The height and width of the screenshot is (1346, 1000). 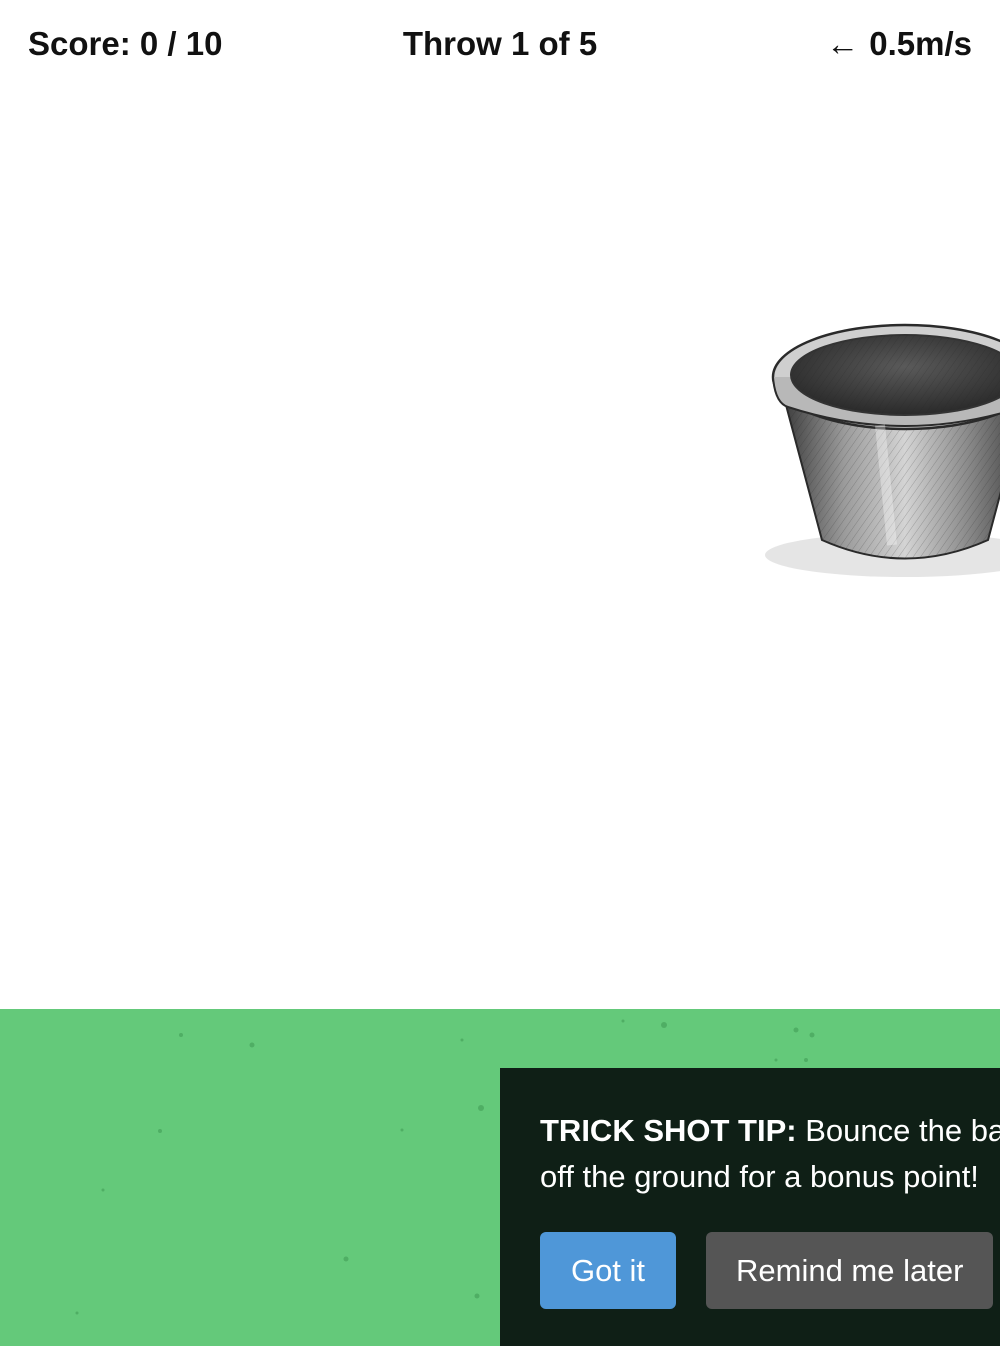 What do you see at coordinates (850, 1270) in the screenshot?
I see `remind-later-button: Remind me later` at bounding box center [850, 1270].